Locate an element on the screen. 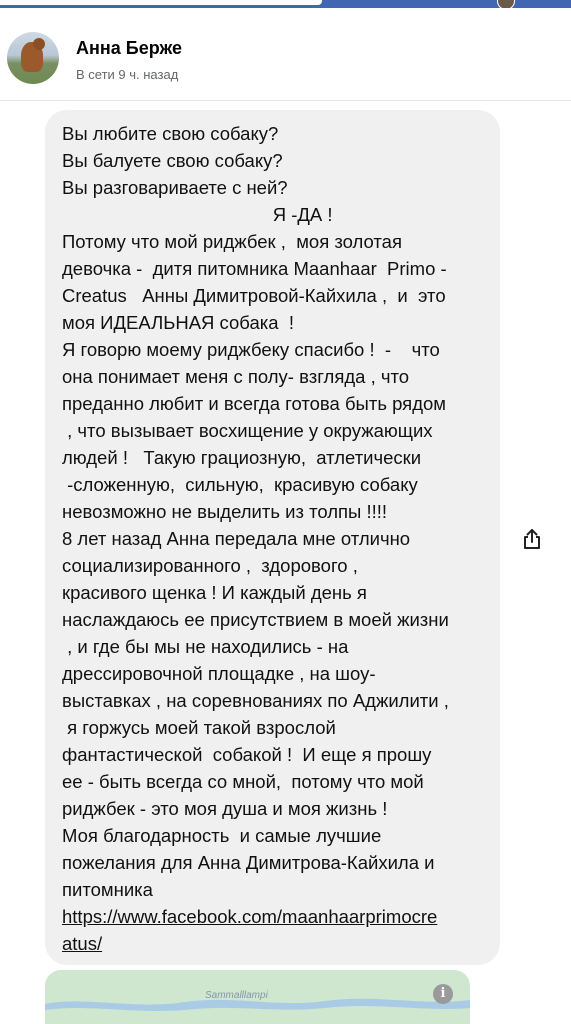 The width and height of the screenshot is (571, 1024). location-map-preview: Sammalllampi i is located at coordinates (257, 997).